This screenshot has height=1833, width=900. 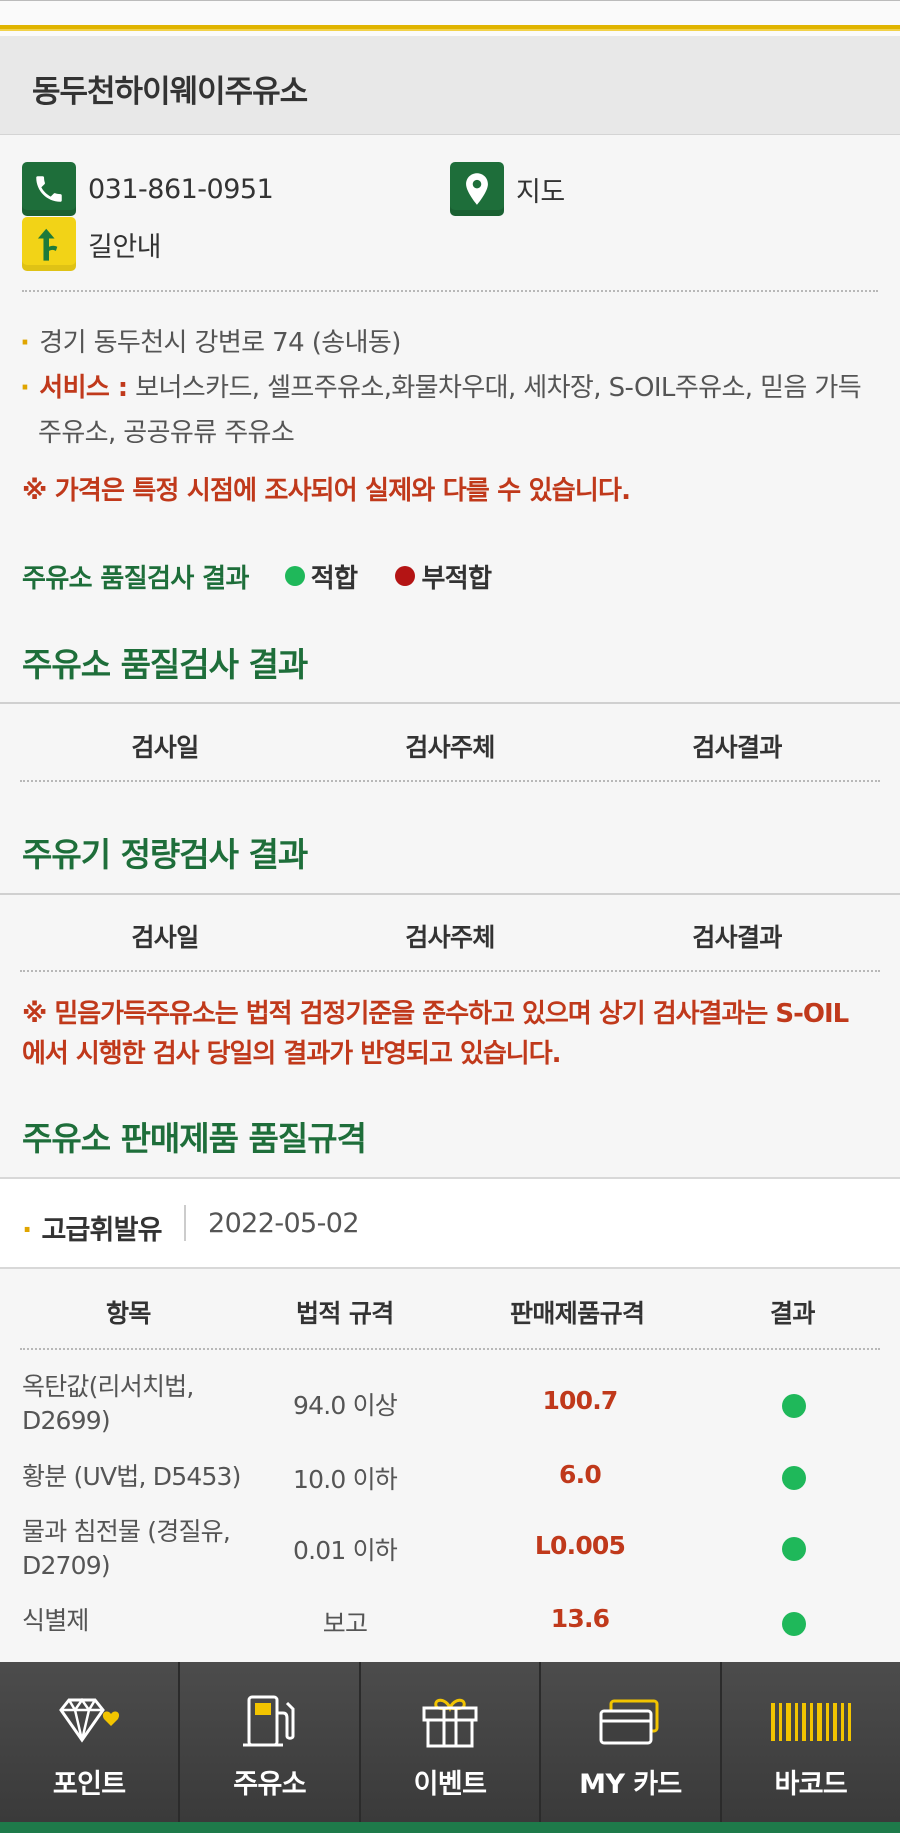 What do you see at coordinates (443, 576) in the screenshot?
I see `legend-fail: 부적합` at bounding box center [443, 576].